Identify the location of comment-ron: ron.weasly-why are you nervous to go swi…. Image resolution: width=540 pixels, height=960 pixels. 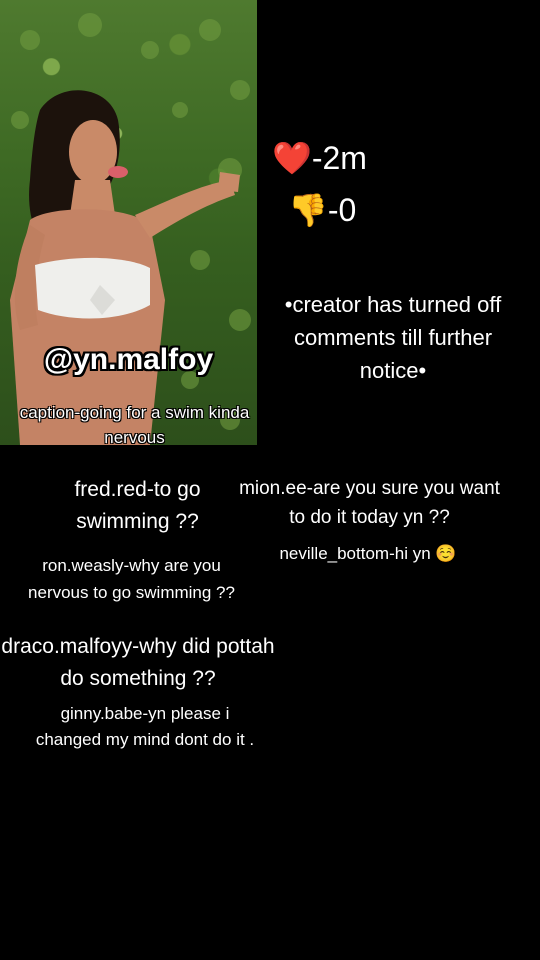
(131, 579).